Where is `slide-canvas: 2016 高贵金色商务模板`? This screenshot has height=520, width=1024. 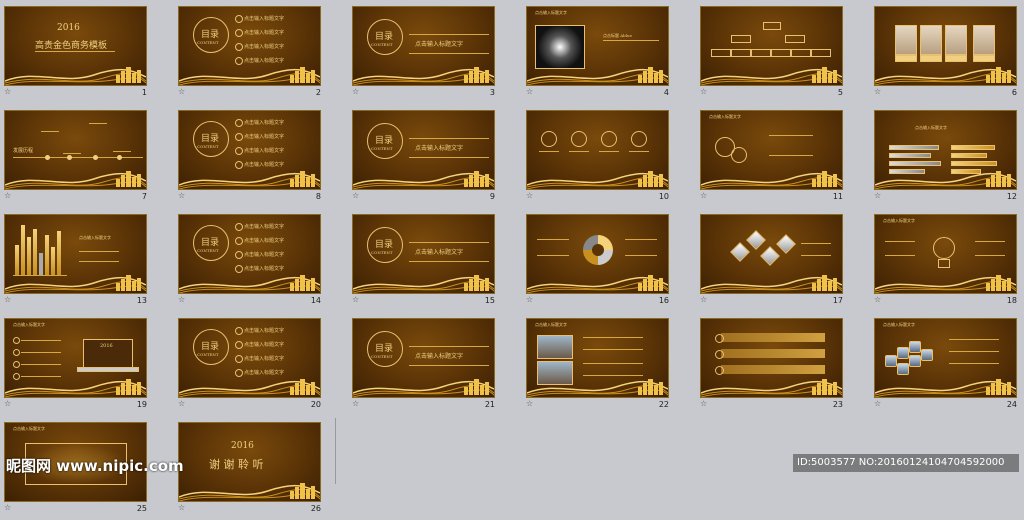 slide-canvas: 2016 高贵金色商务模板 is located at coordinates (75, 46).